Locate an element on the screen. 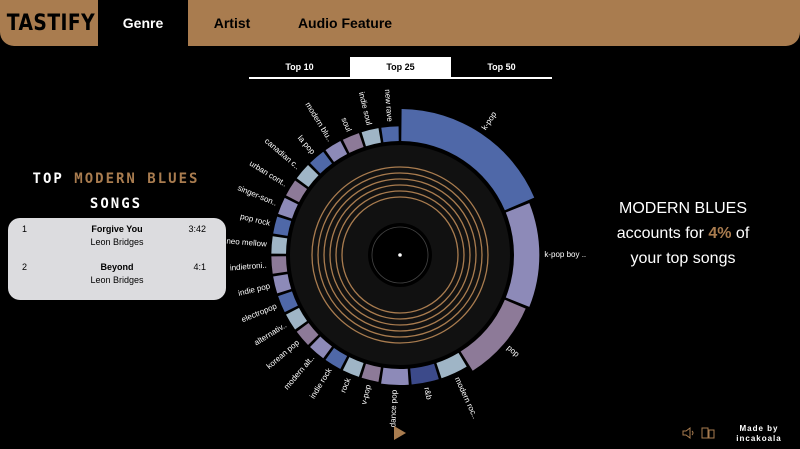  play-icon is located at coordinates (400, 433).